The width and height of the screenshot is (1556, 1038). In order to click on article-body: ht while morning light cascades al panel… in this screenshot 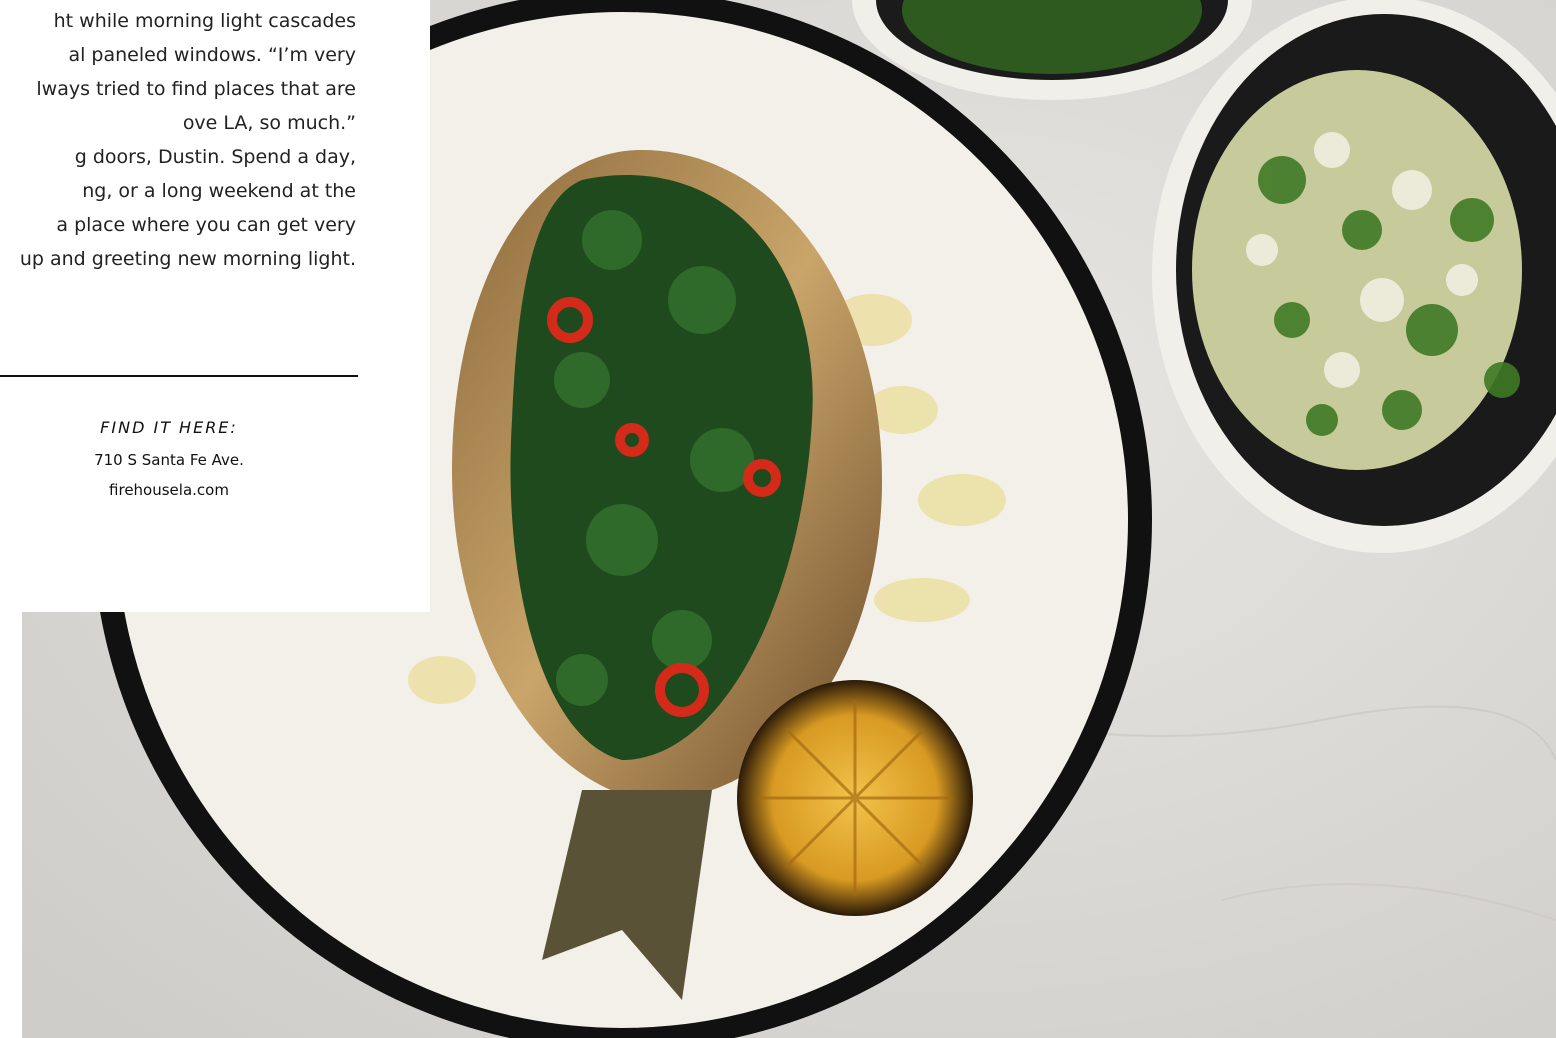, I will do `click(178, 140)`.